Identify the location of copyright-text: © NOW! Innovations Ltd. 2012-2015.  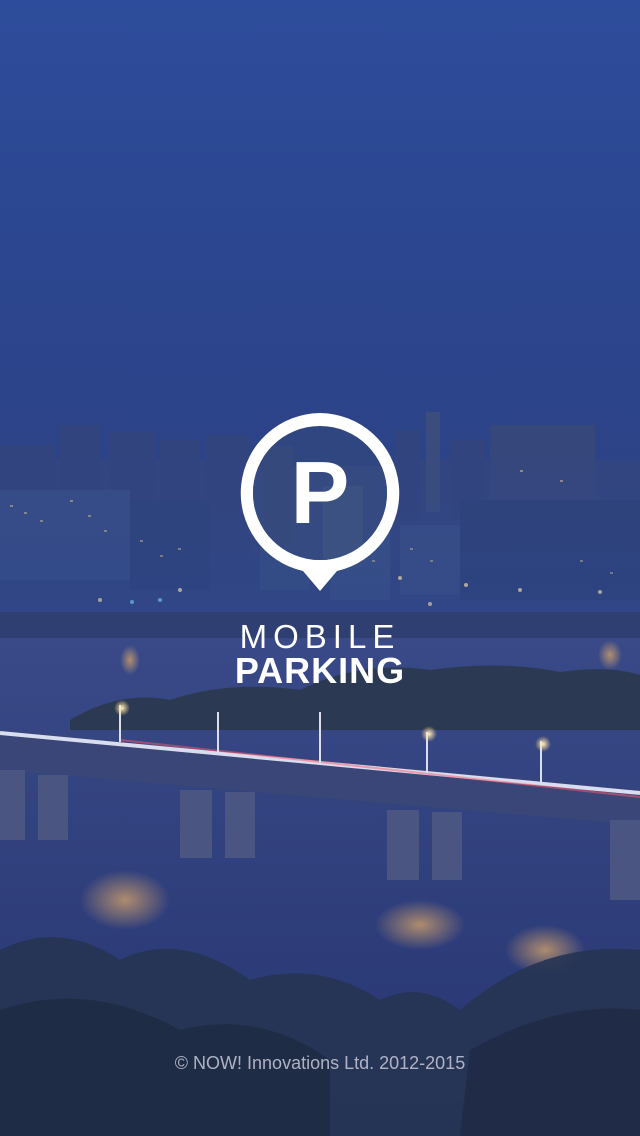
(320, 1063).